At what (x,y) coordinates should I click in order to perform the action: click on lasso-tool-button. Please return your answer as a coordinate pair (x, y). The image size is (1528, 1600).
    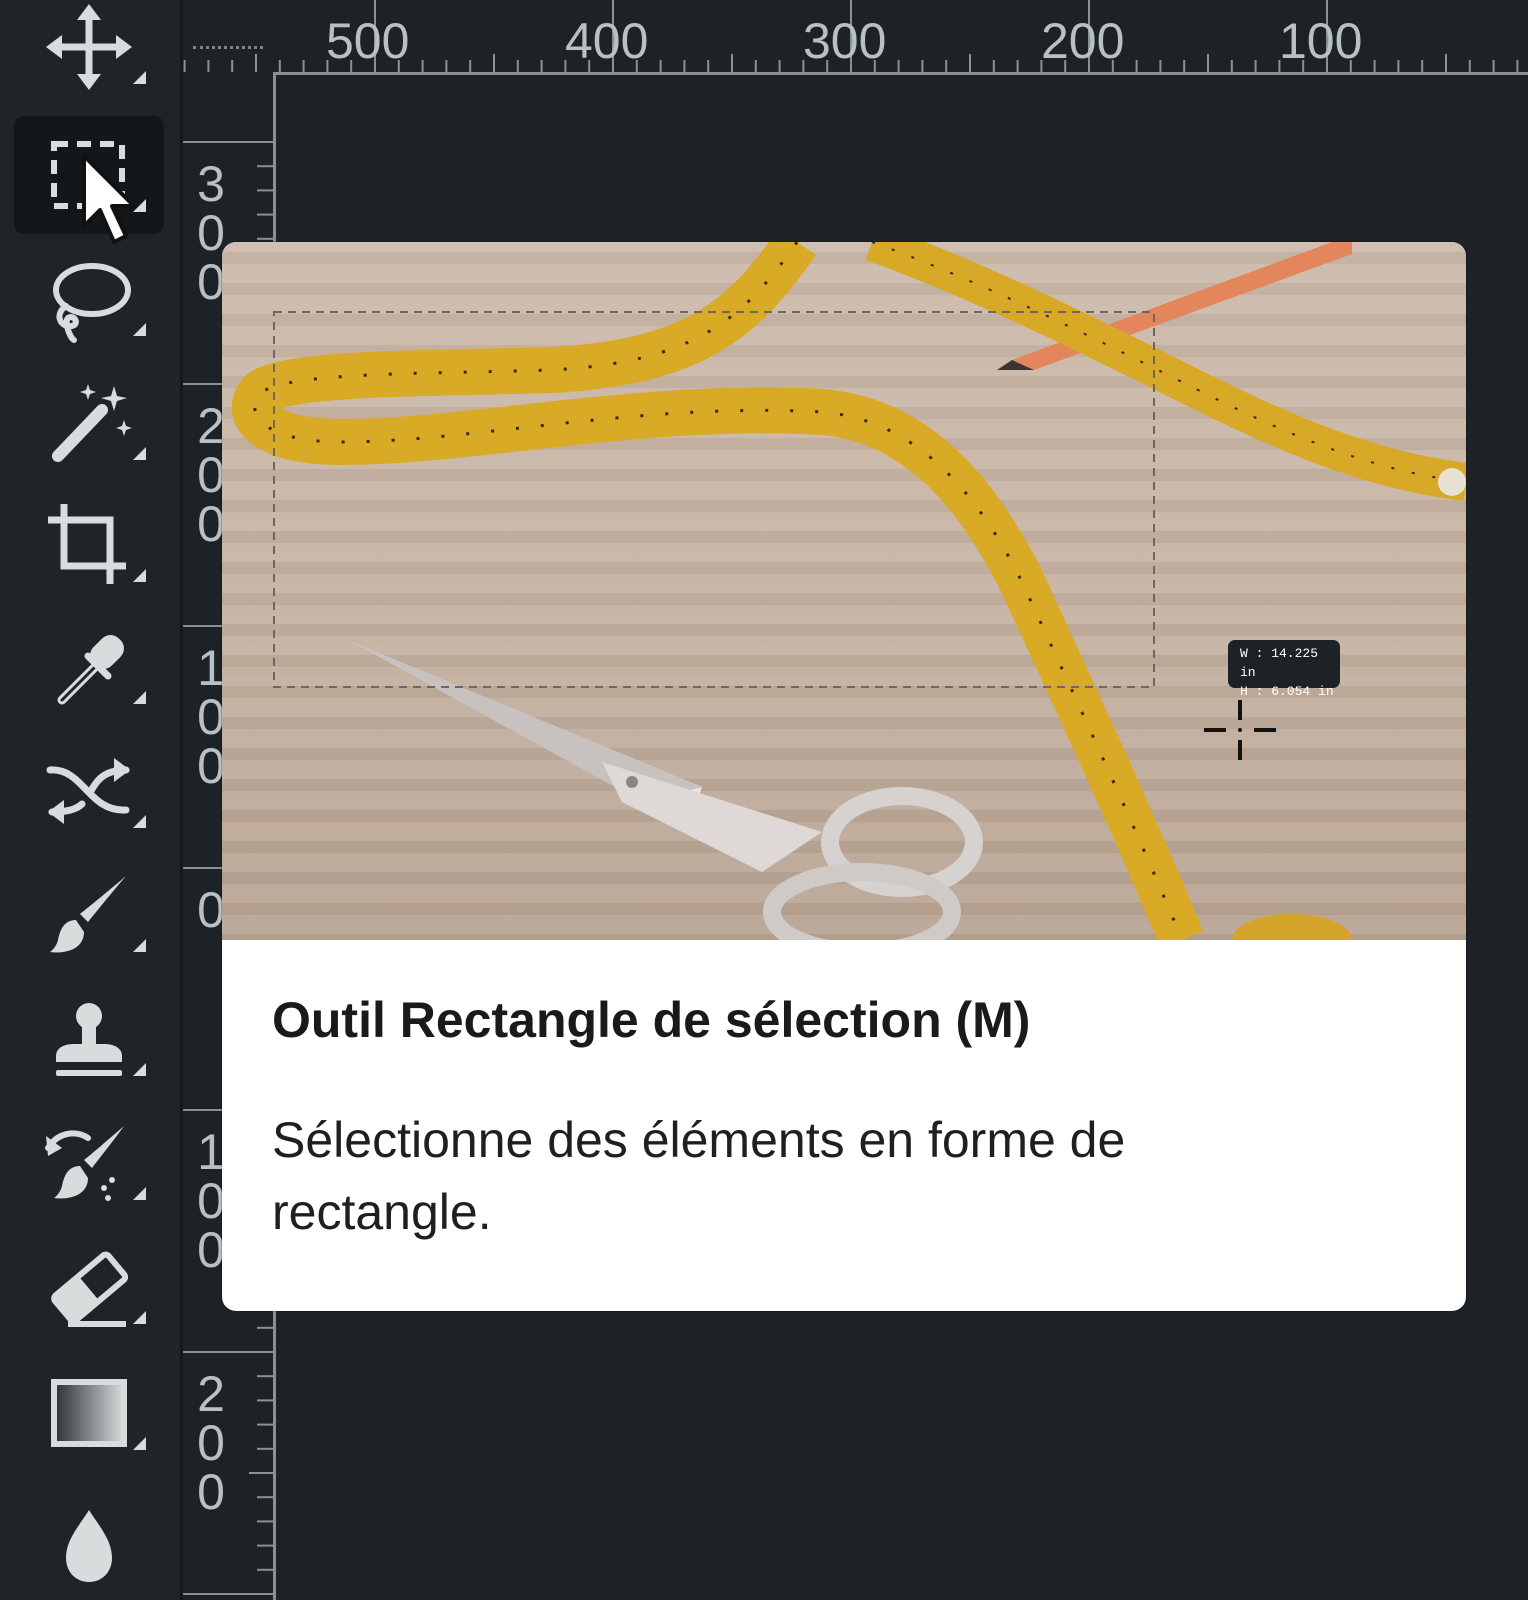
    Looking at the image, I should click on (89, 299).